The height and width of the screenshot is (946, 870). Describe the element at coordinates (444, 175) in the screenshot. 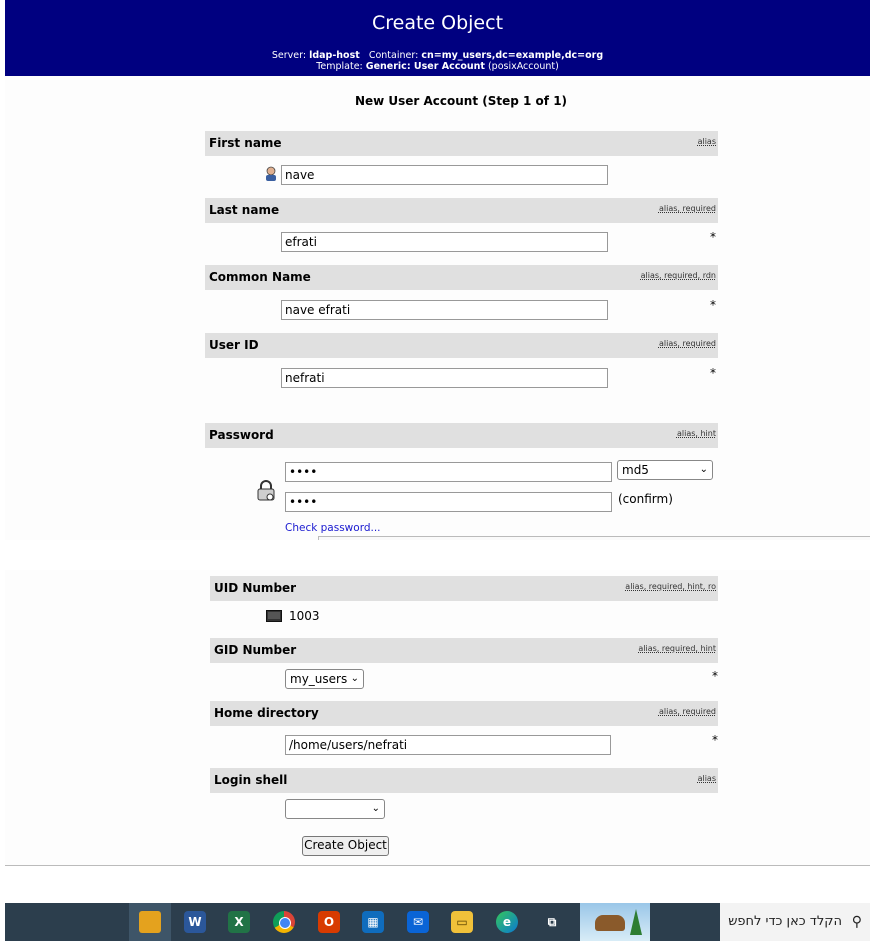

I see `first-name-input: nave` at that location.